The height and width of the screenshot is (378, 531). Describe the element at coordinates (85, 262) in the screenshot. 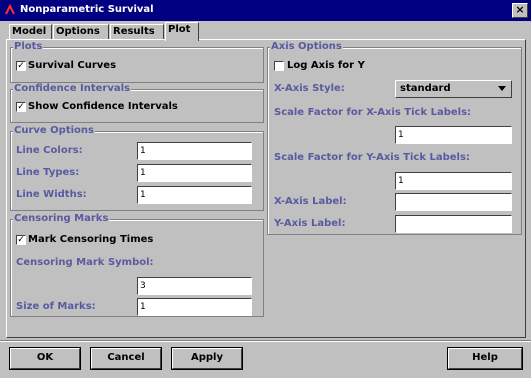

I see `censoring-symbol-label: Censoring Mark Symbol:` at that location.